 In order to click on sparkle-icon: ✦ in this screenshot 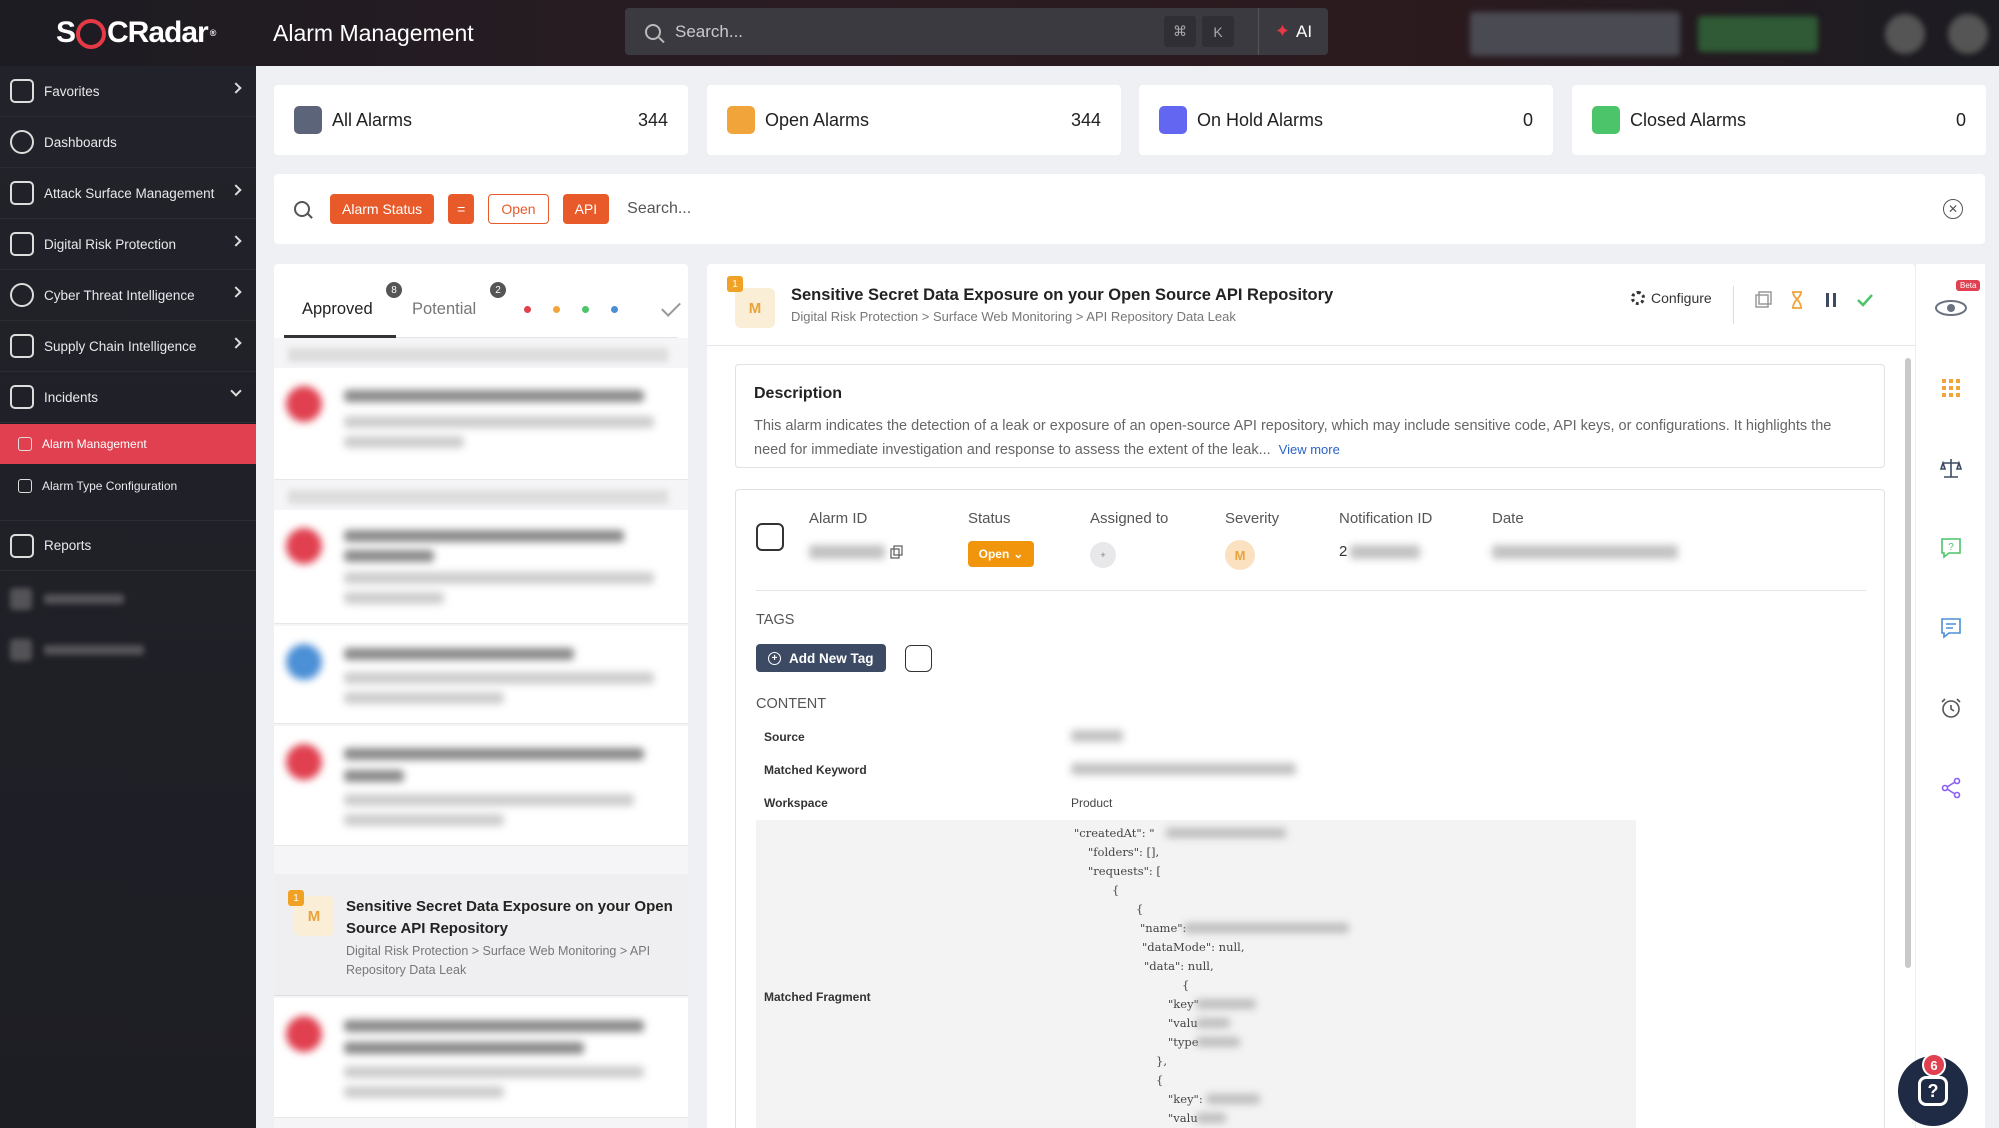, I will do `click(1282, 31)`.